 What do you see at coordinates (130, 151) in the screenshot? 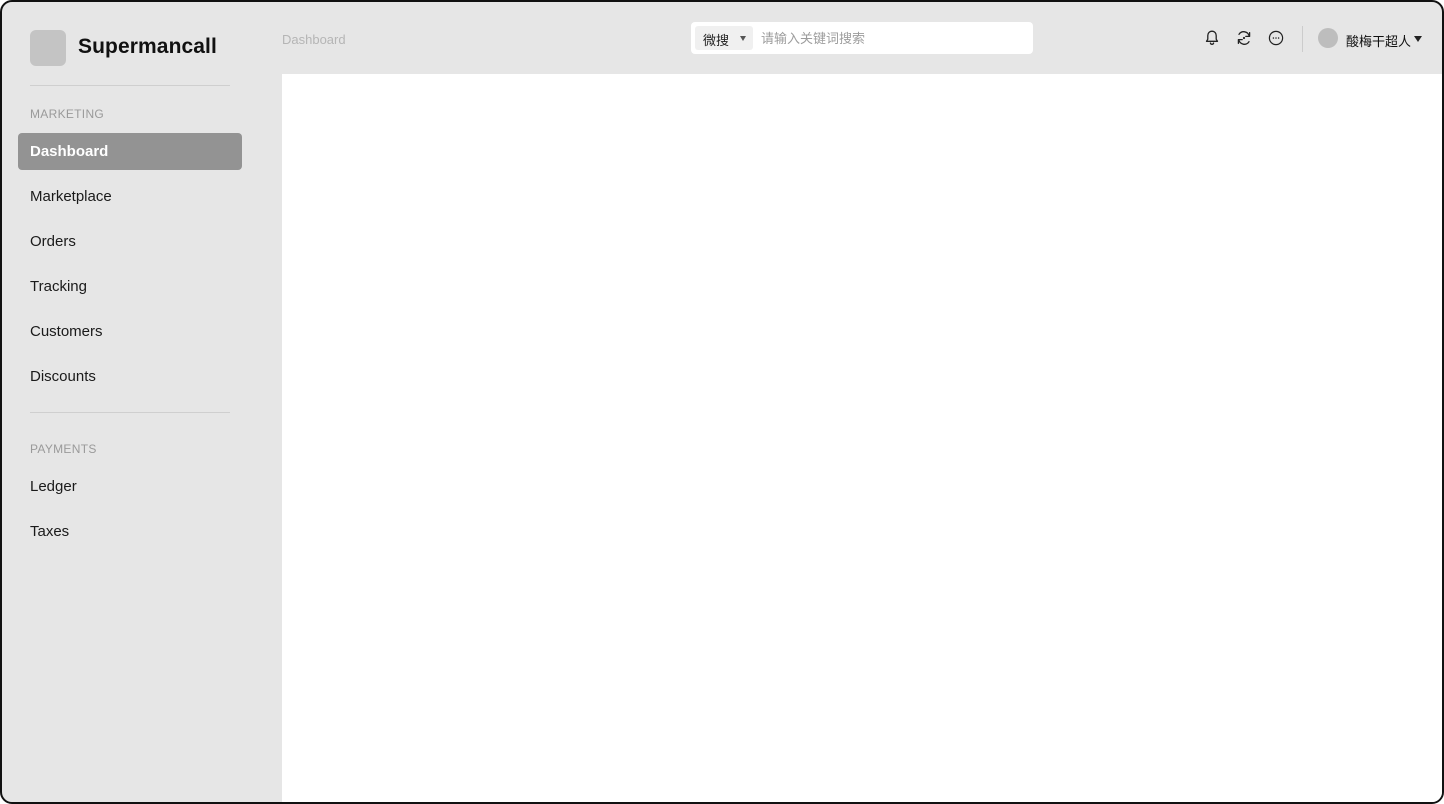
I see `sidebar-item-dashboard: Dashboard` at bounding box center [130, 151].